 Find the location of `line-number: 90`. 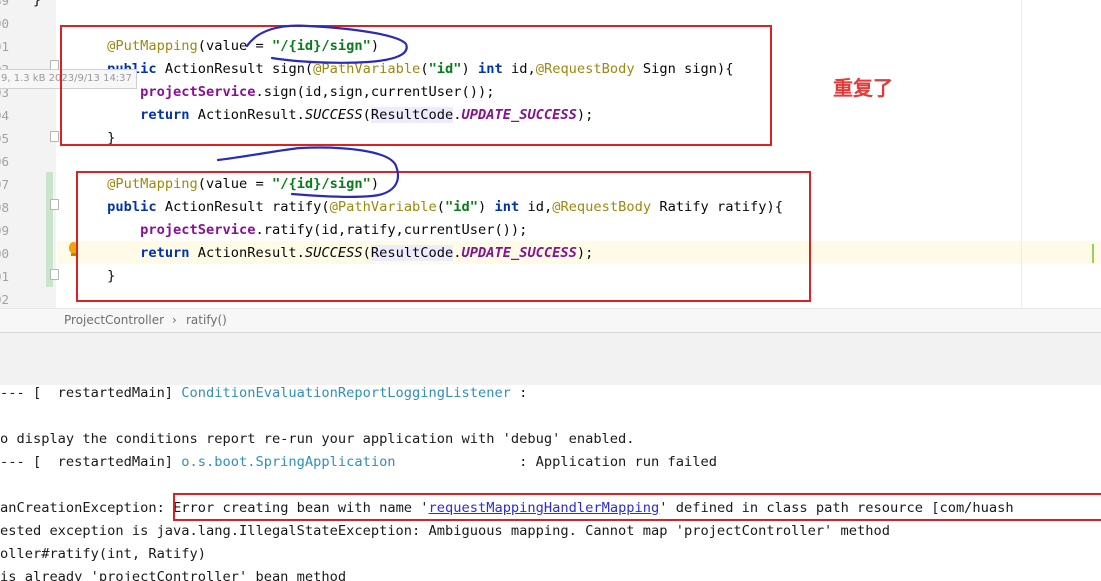

line-number: 90 is located at coordinates (5, 23).